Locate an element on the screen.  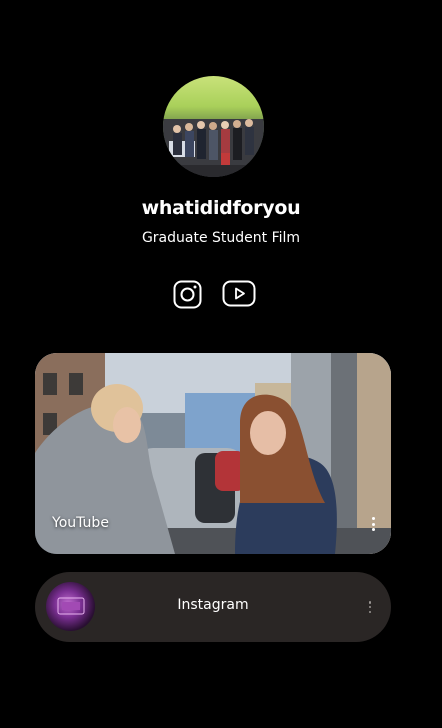
instagram-link-card: Instagram is located at coordinates (213, 607).